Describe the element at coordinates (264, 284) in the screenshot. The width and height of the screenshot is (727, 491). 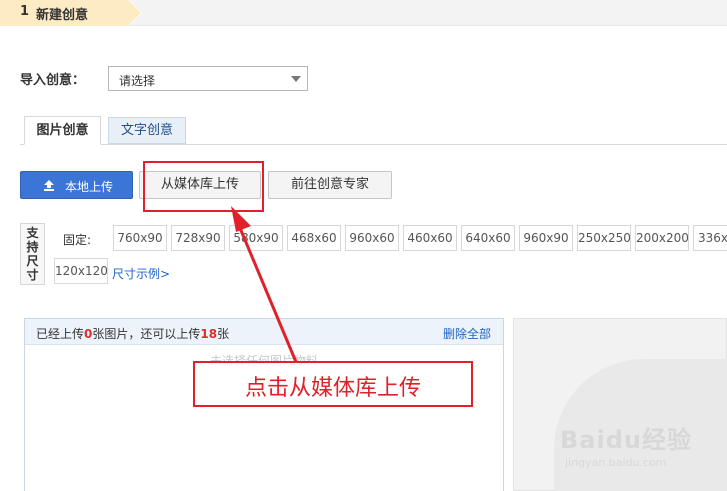
I see `annotation-arrow` at that location.